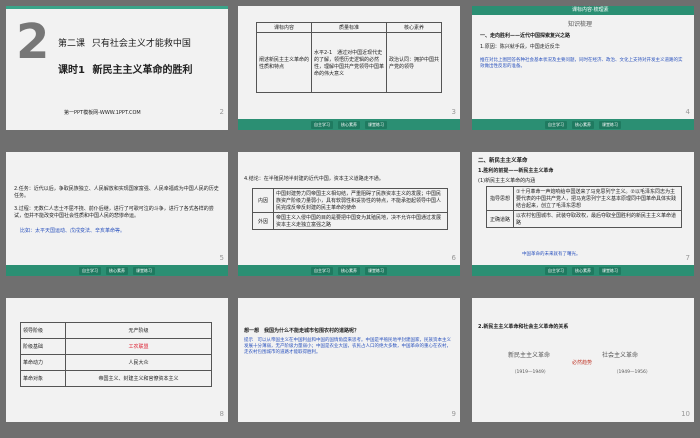 The width and height of the screenshot is (700, 438). I want to click on header-tag: 课标内容·梳理素, so click(590, 10).